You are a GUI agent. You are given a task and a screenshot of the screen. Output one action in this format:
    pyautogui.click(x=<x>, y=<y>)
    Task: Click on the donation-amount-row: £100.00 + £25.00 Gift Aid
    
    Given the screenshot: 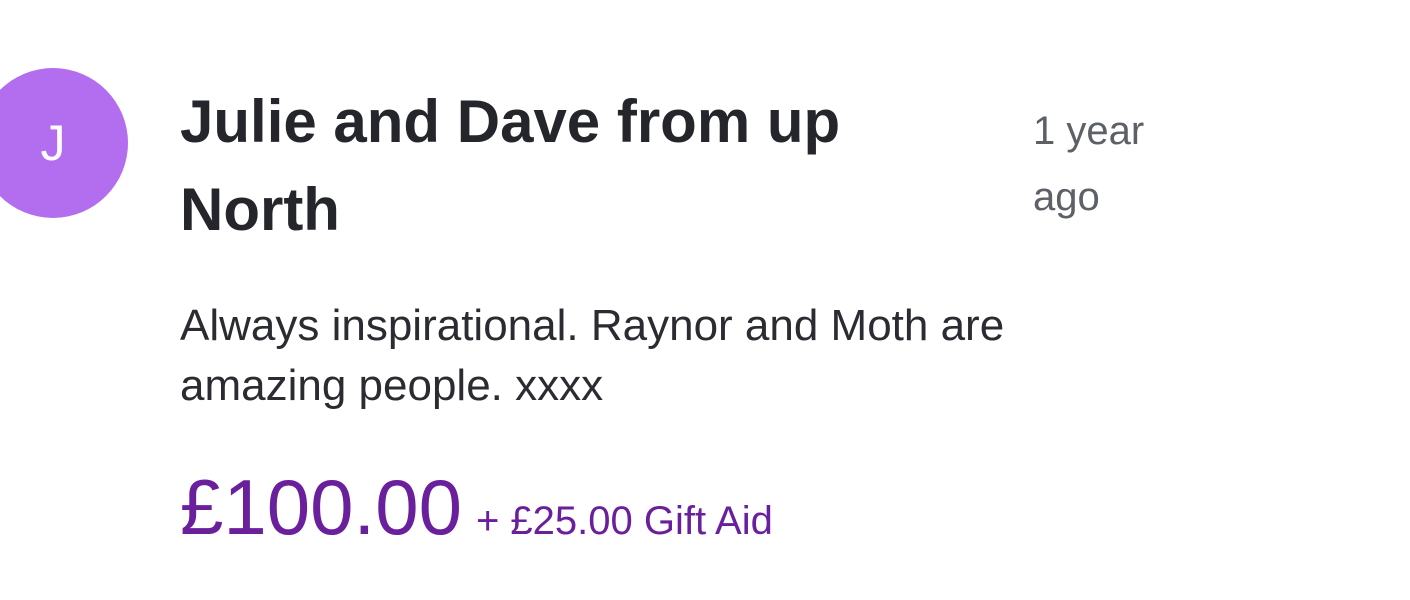 What is the action you would take?
    pyautogui.click(x=476, y=507)
    